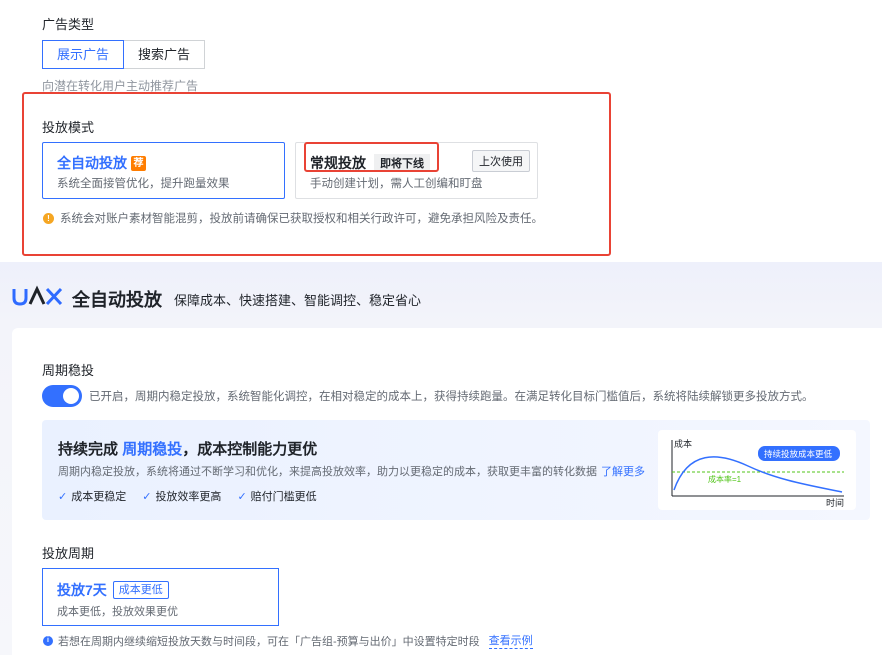 This screenshot has height=655, width=882. I want to click on period-badge: 成本更低, so click(140, 590).